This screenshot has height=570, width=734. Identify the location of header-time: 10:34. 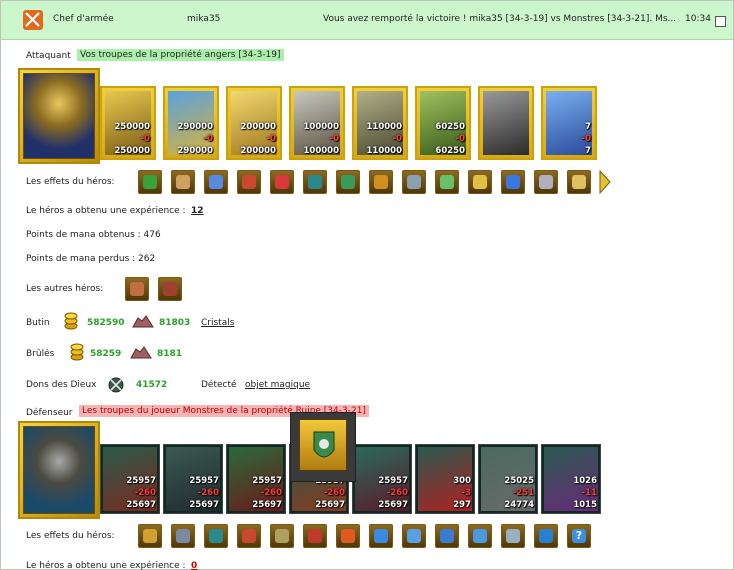
(698, 19).